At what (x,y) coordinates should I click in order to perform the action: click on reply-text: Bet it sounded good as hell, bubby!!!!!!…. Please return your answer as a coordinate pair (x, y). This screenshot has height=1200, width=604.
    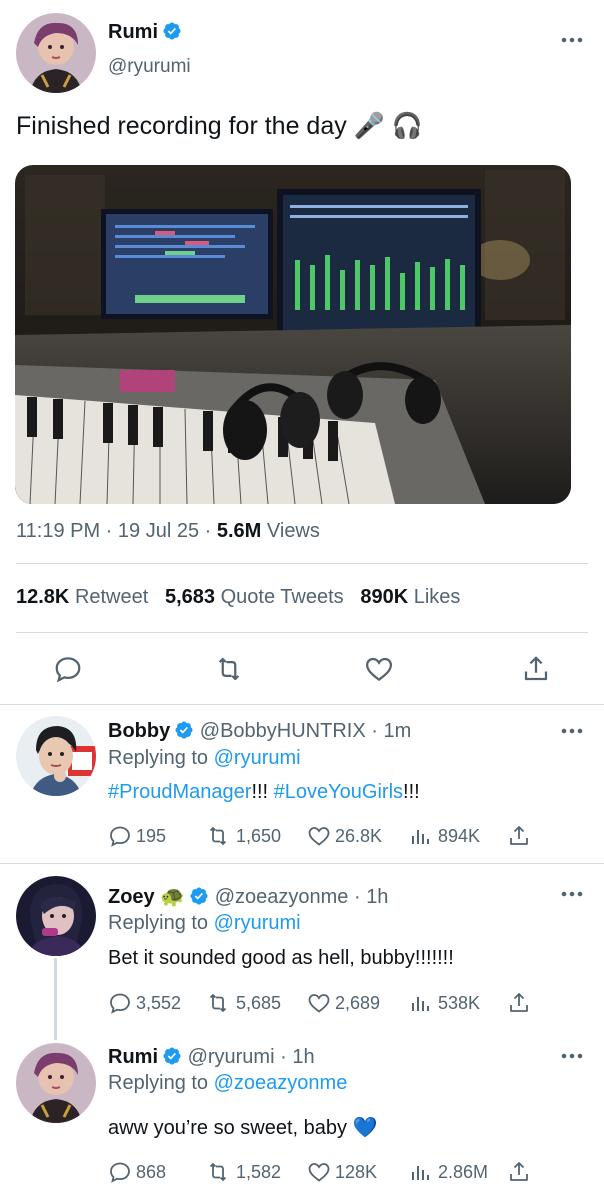
    Looking at the image, I should click on (281, 958).